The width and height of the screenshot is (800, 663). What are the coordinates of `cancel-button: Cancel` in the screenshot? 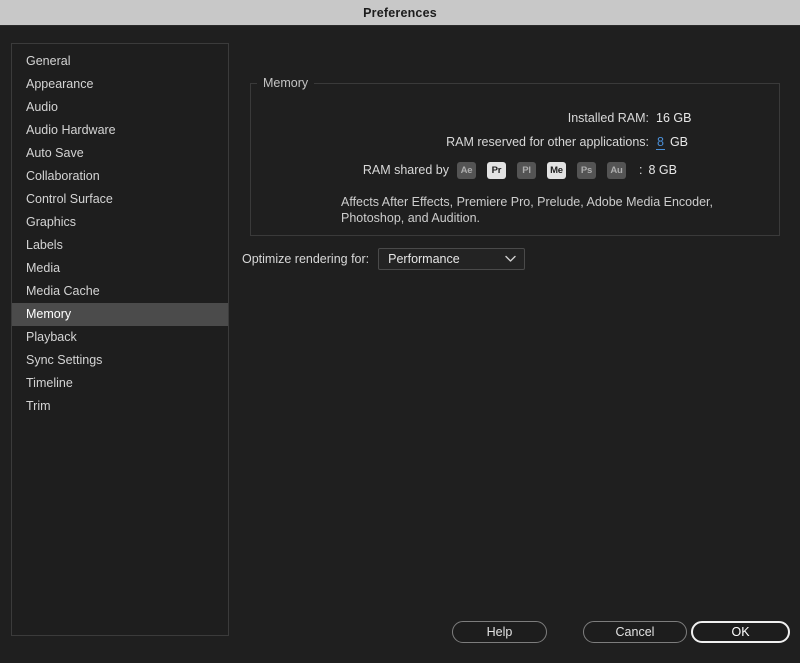 It's located at (635, 632).